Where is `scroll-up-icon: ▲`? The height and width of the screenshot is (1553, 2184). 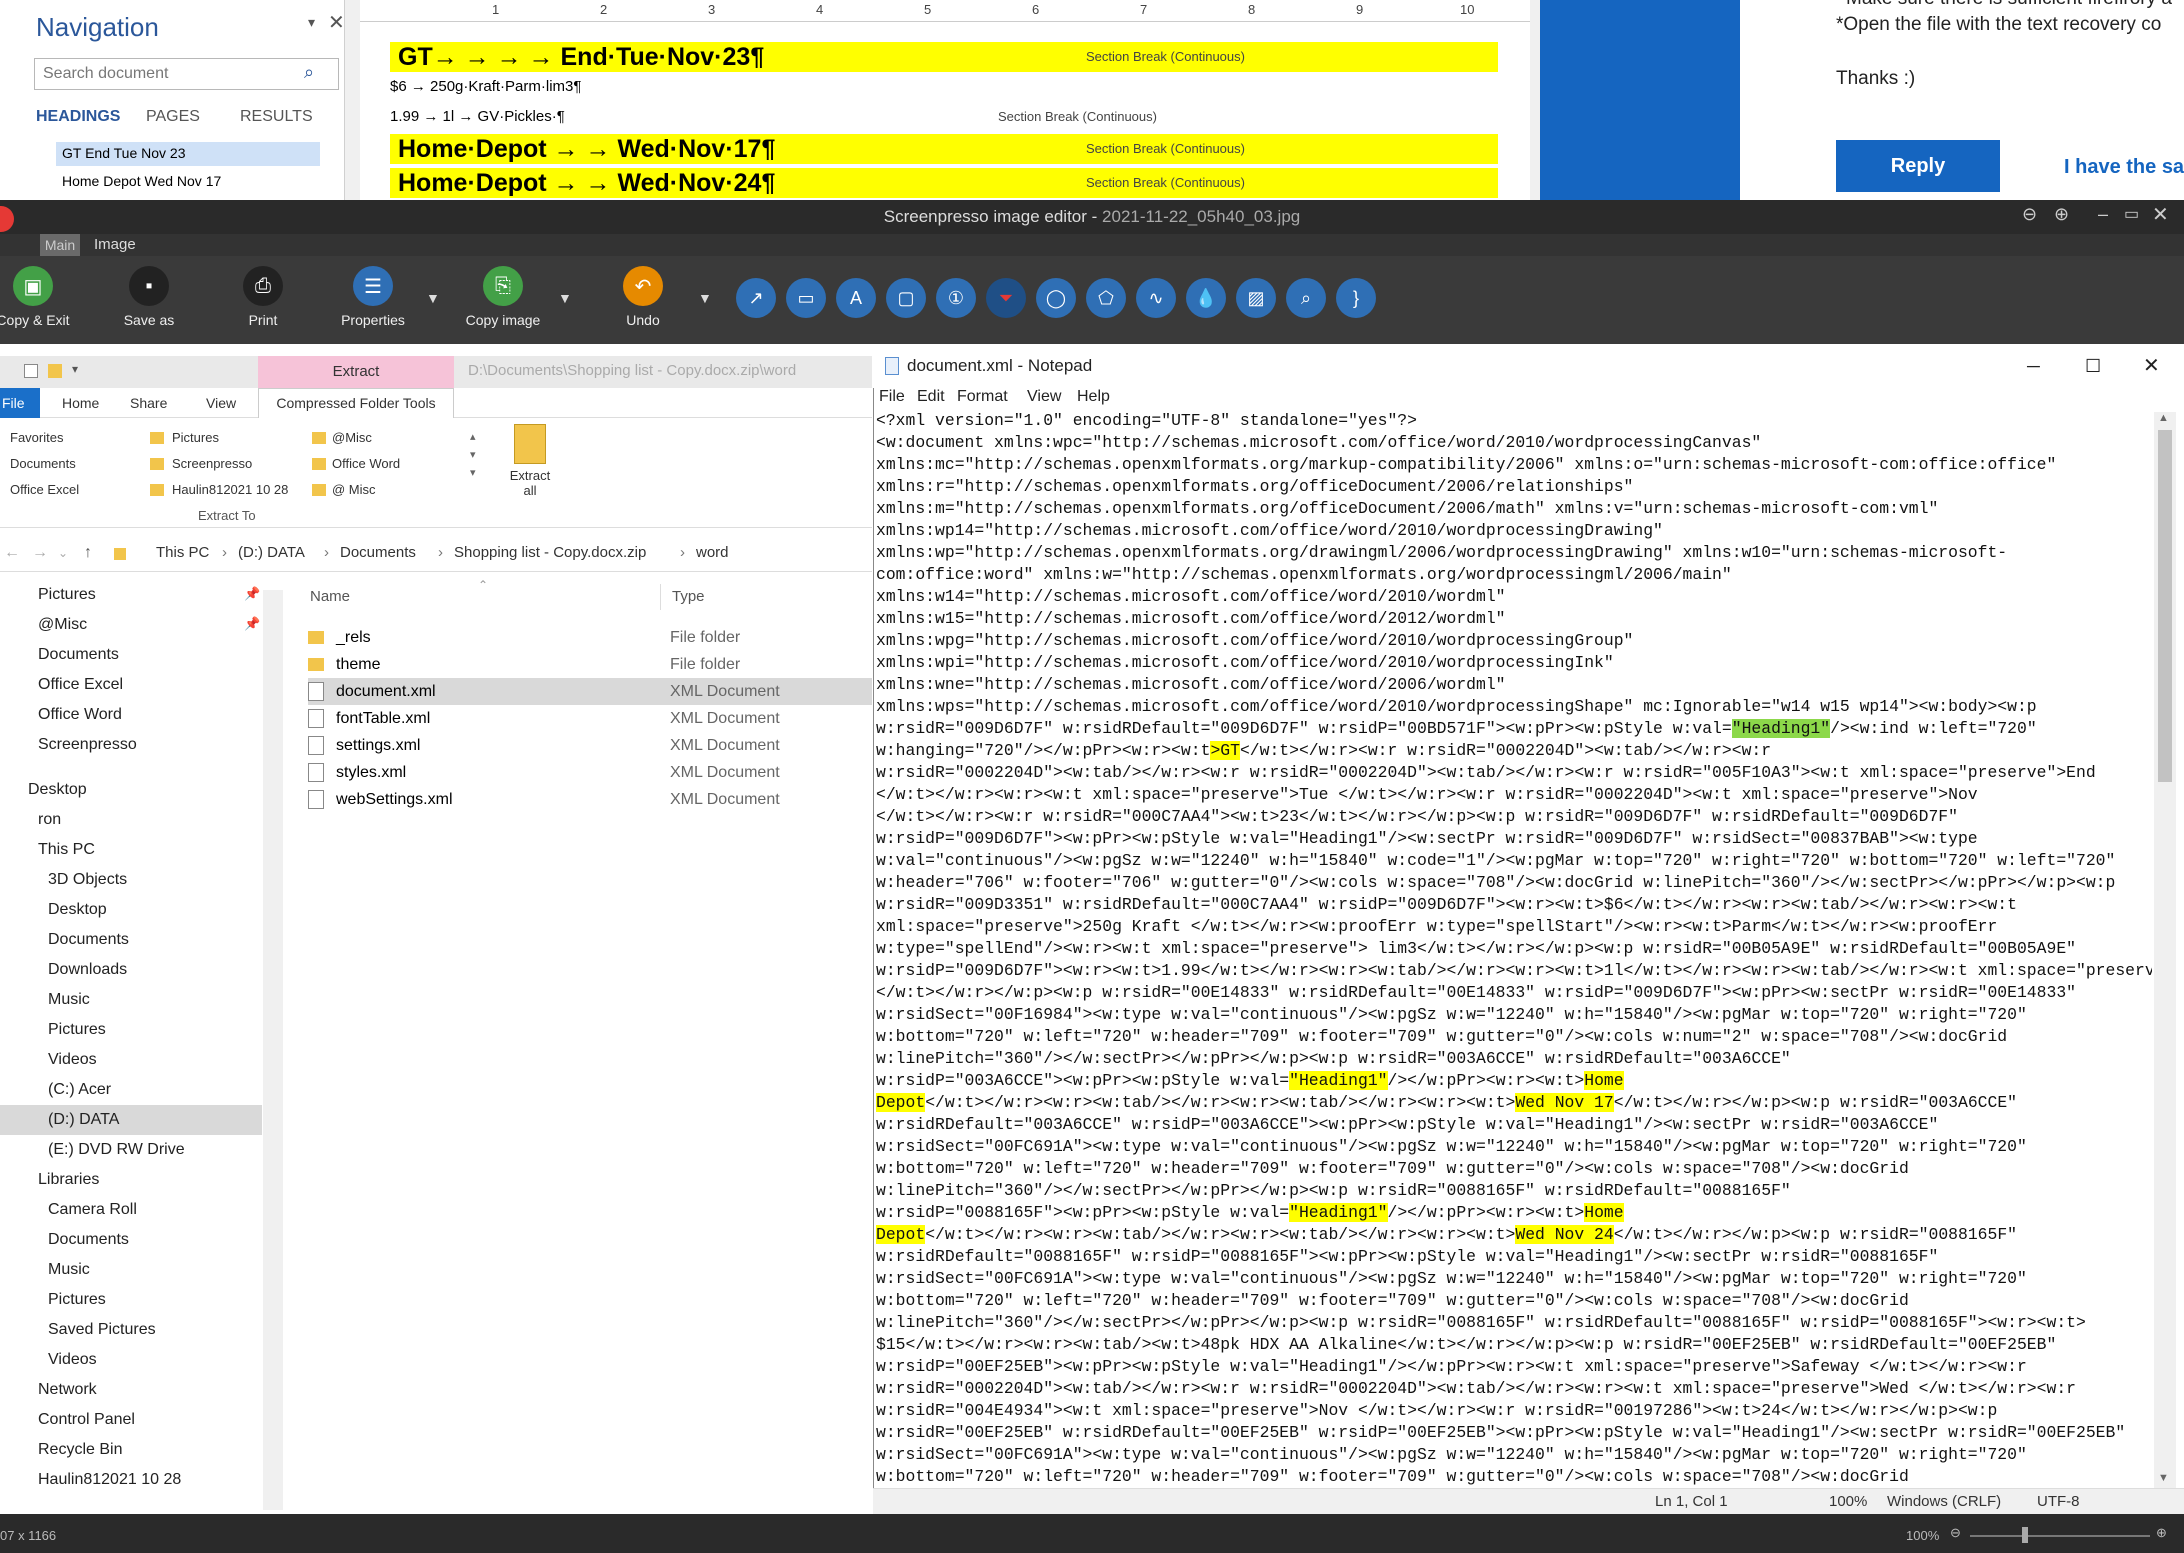 scroll-up-icon: ▲ is located at coordinates (2163, 418).